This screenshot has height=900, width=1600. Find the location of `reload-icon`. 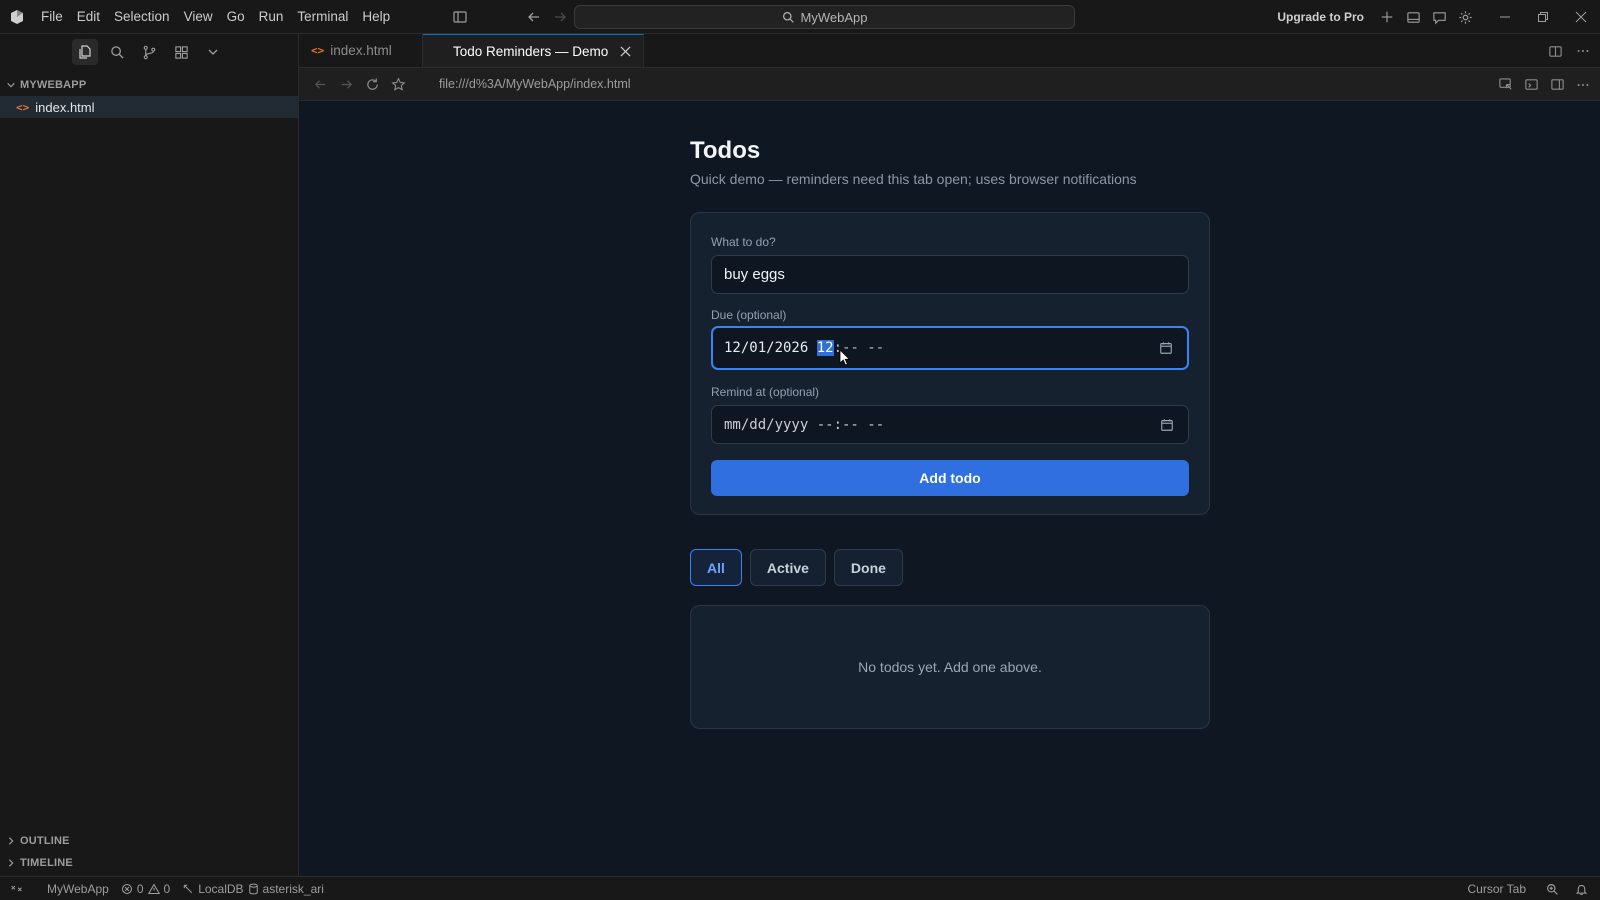

reload-icon is located at coordinates (372, 84).